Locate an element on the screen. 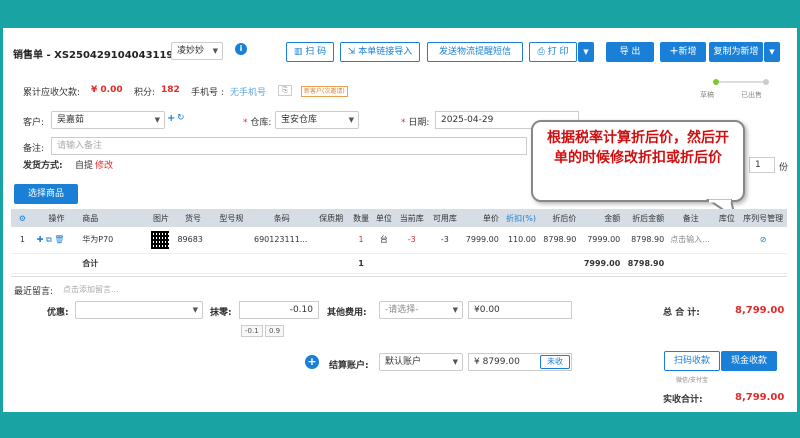 Image resolution: width=800 pixels, height=438 pixels. rounding-tick: 0.9 is located at coordinates (275, 331).